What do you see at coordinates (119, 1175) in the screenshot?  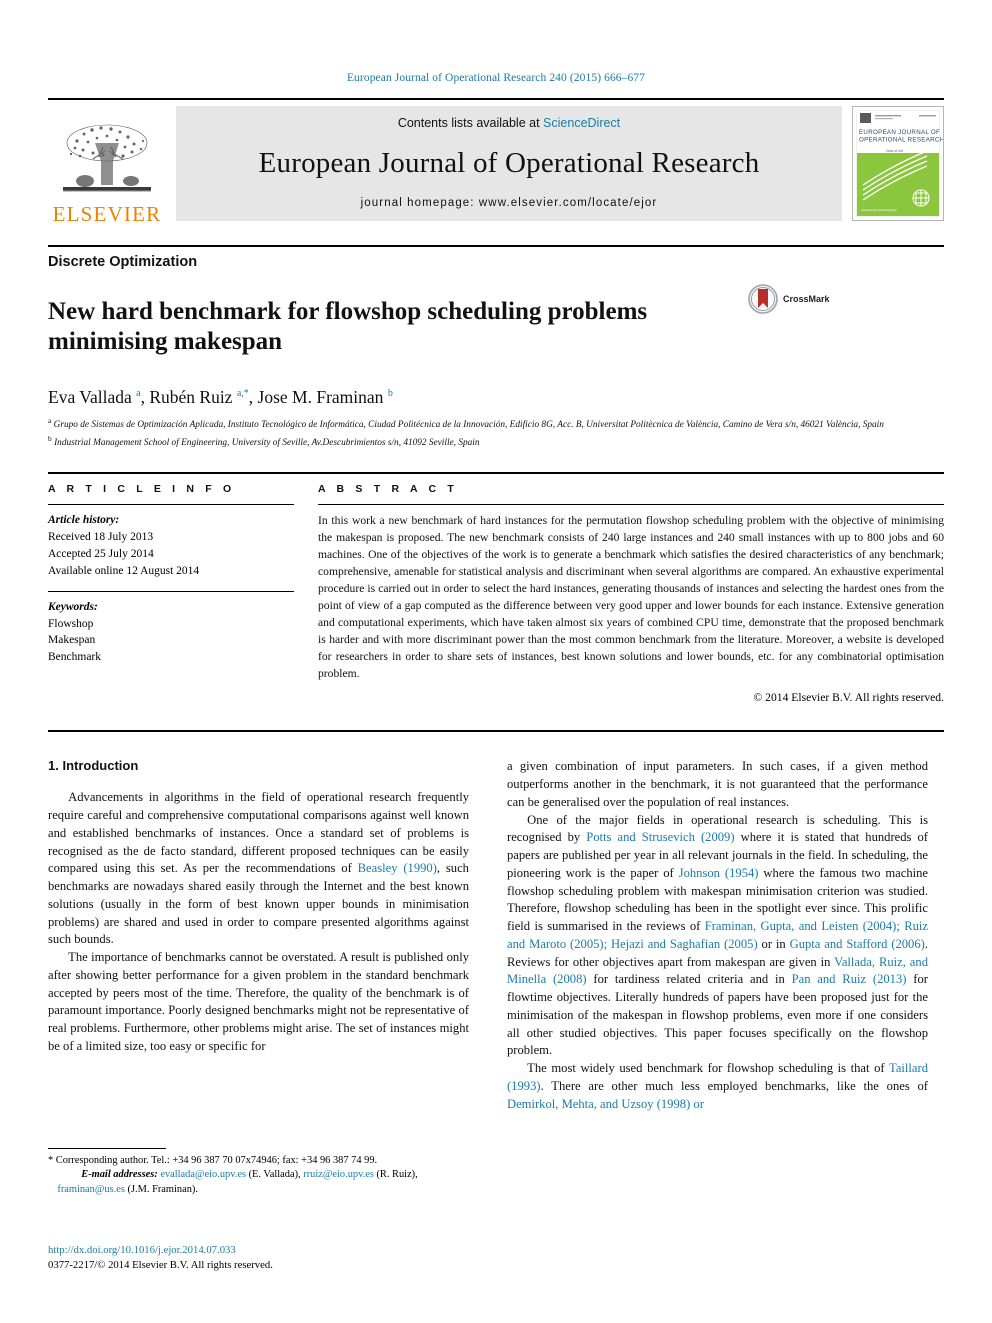 I see `email-addresses-label: E-mail addresses:` at bounding box center [119, 1175].